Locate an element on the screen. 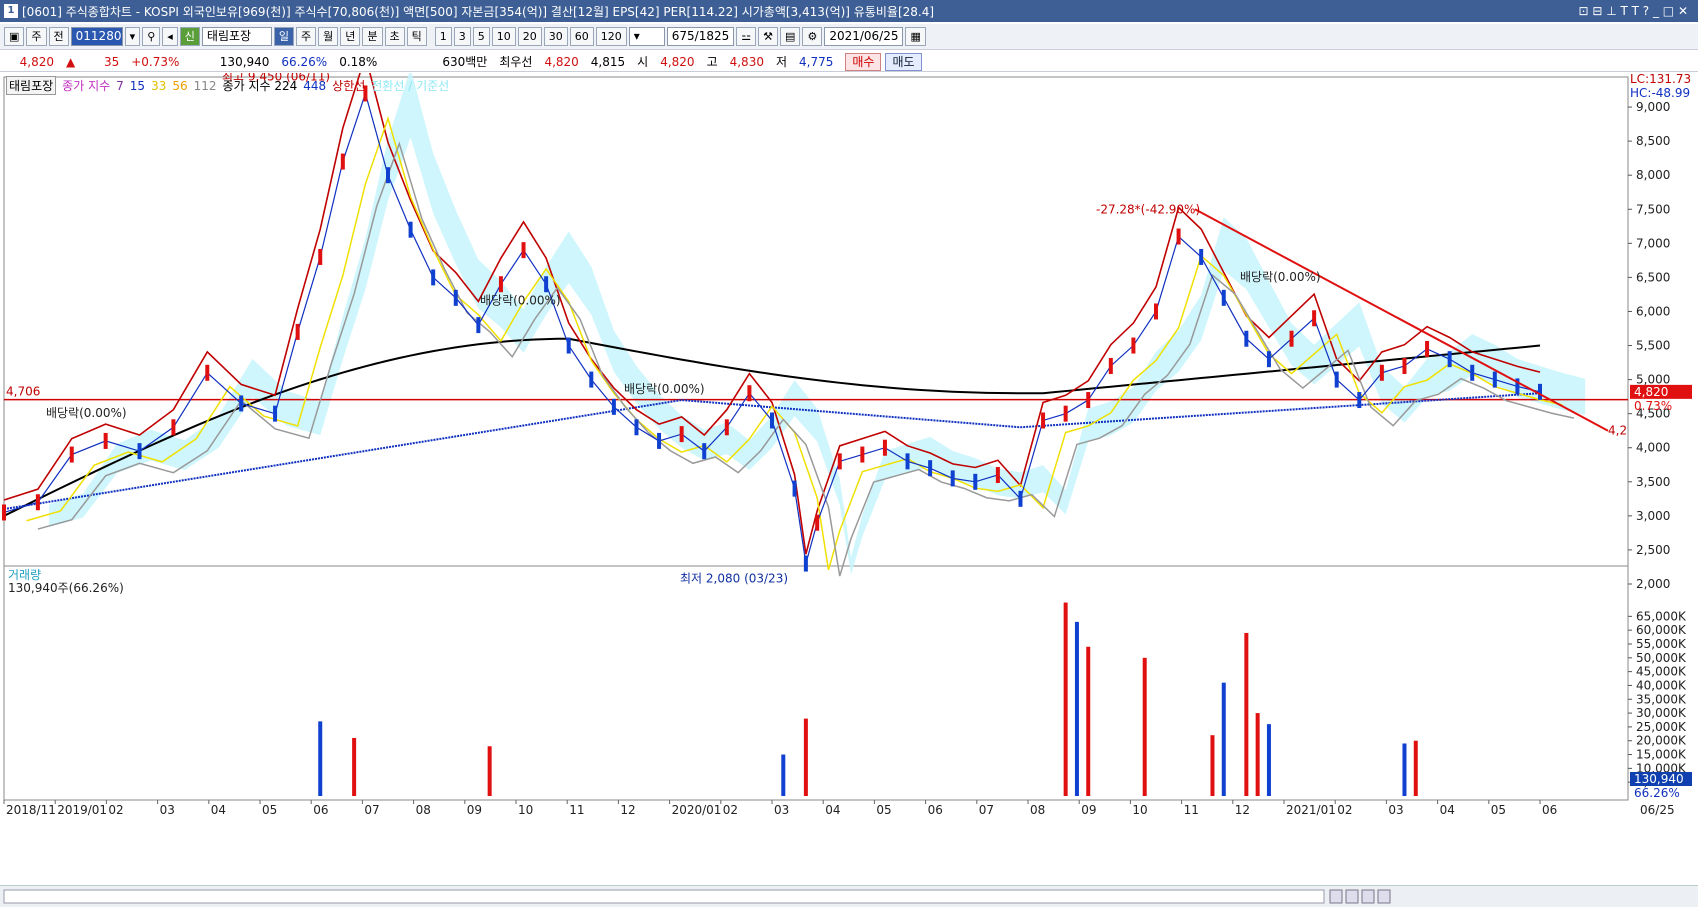 This screenshot has width=1698, height=911. legend-ma56: 56 is located at coordinates (179, 86).